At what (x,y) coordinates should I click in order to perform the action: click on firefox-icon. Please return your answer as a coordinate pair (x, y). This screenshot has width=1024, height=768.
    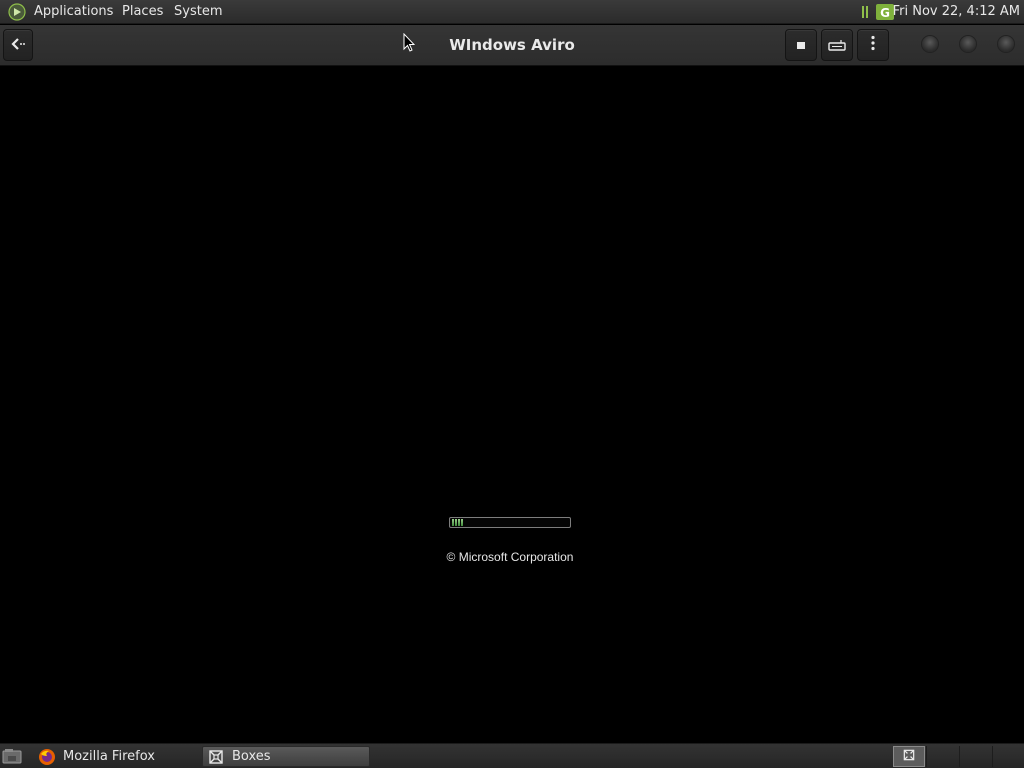
    Looking at the image, I should click on (47, 757).